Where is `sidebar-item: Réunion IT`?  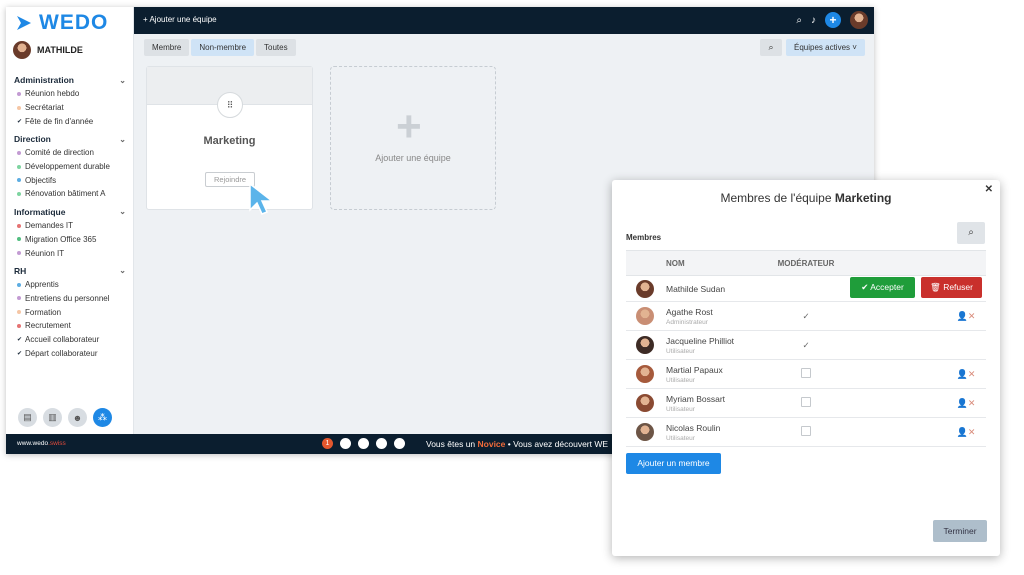
sidebar-item: Réunion IT is located at coordinates (70, 253).